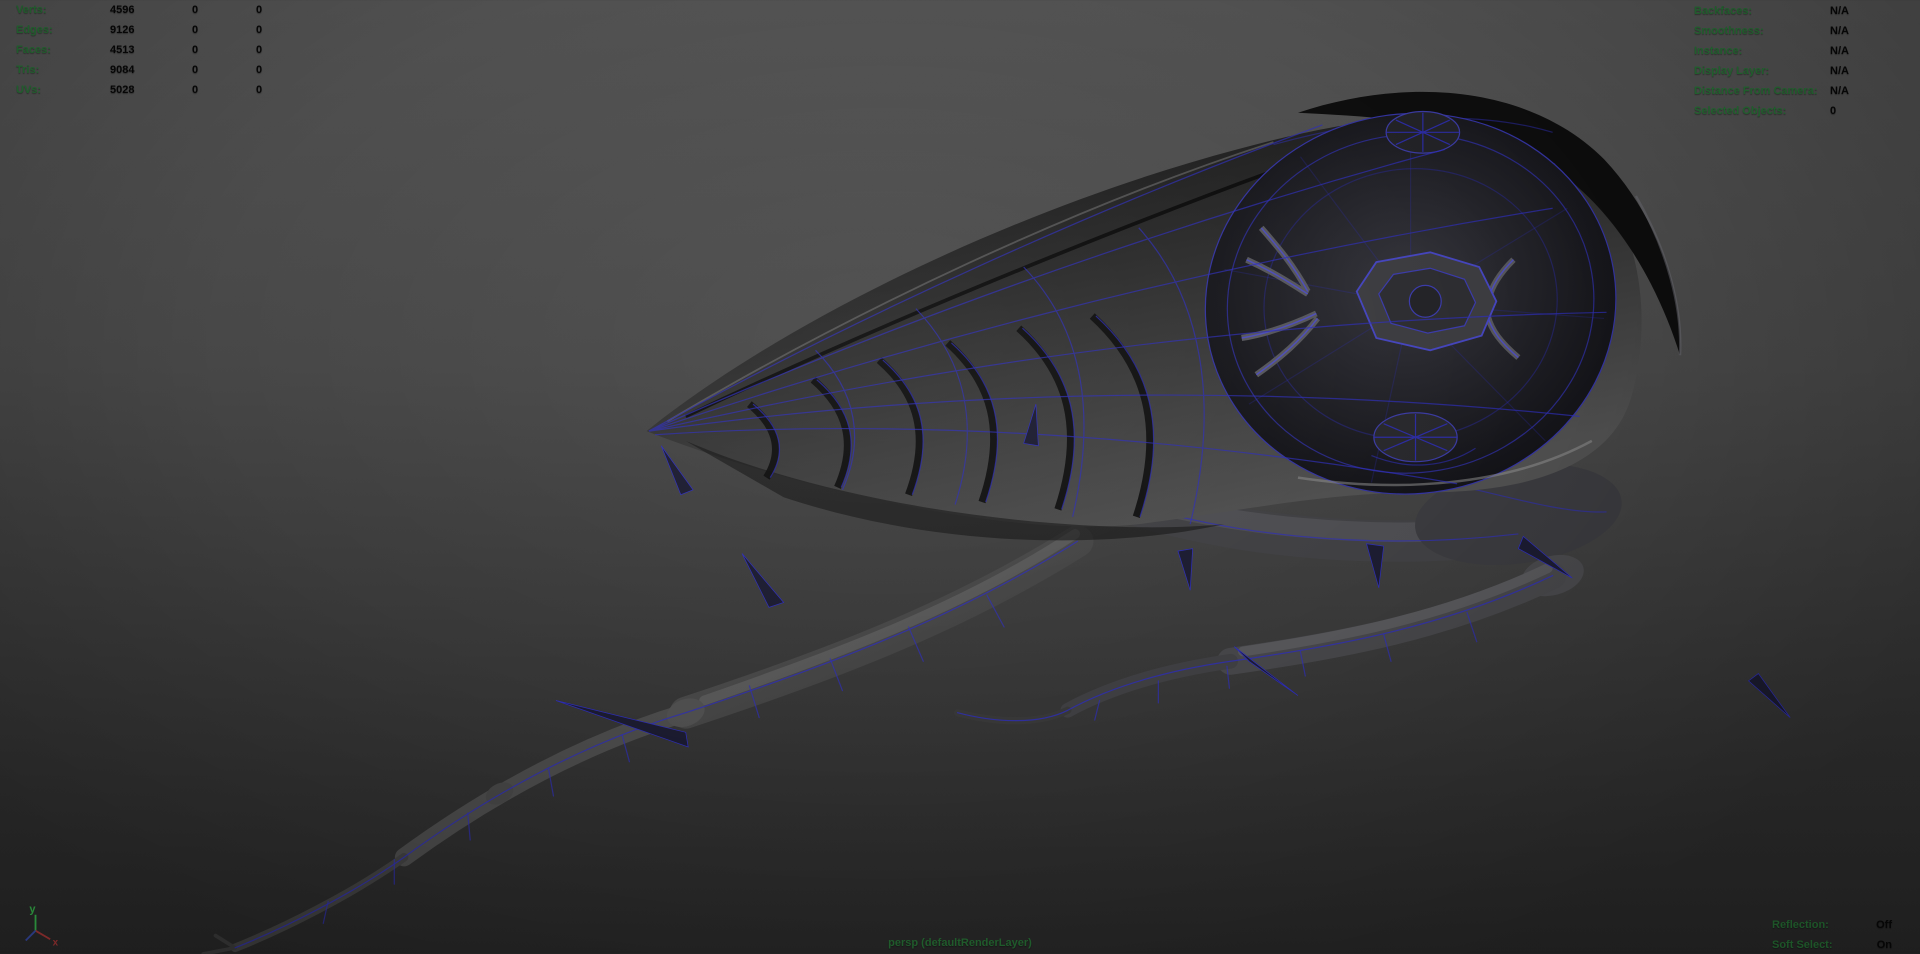 The height and width of the screenshot is (954, 1920). What do you see at coordinates (160, 30) in the screenshot?
I see `poly-count-row: Edges: 9126 0 0` at bounding box center [160, 30].